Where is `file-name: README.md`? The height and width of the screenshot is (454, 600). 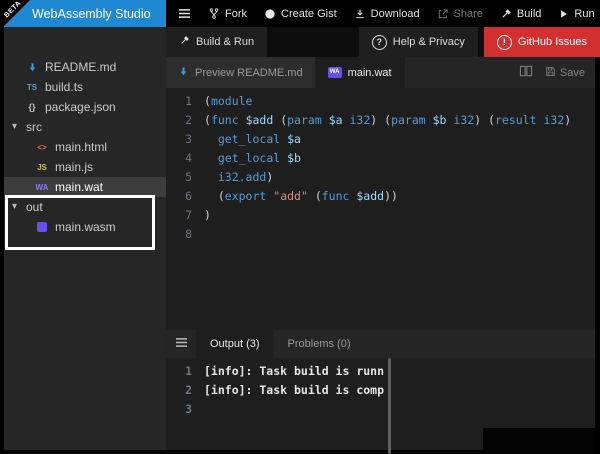
file-name: README.md is located at coordinates (81, 67).